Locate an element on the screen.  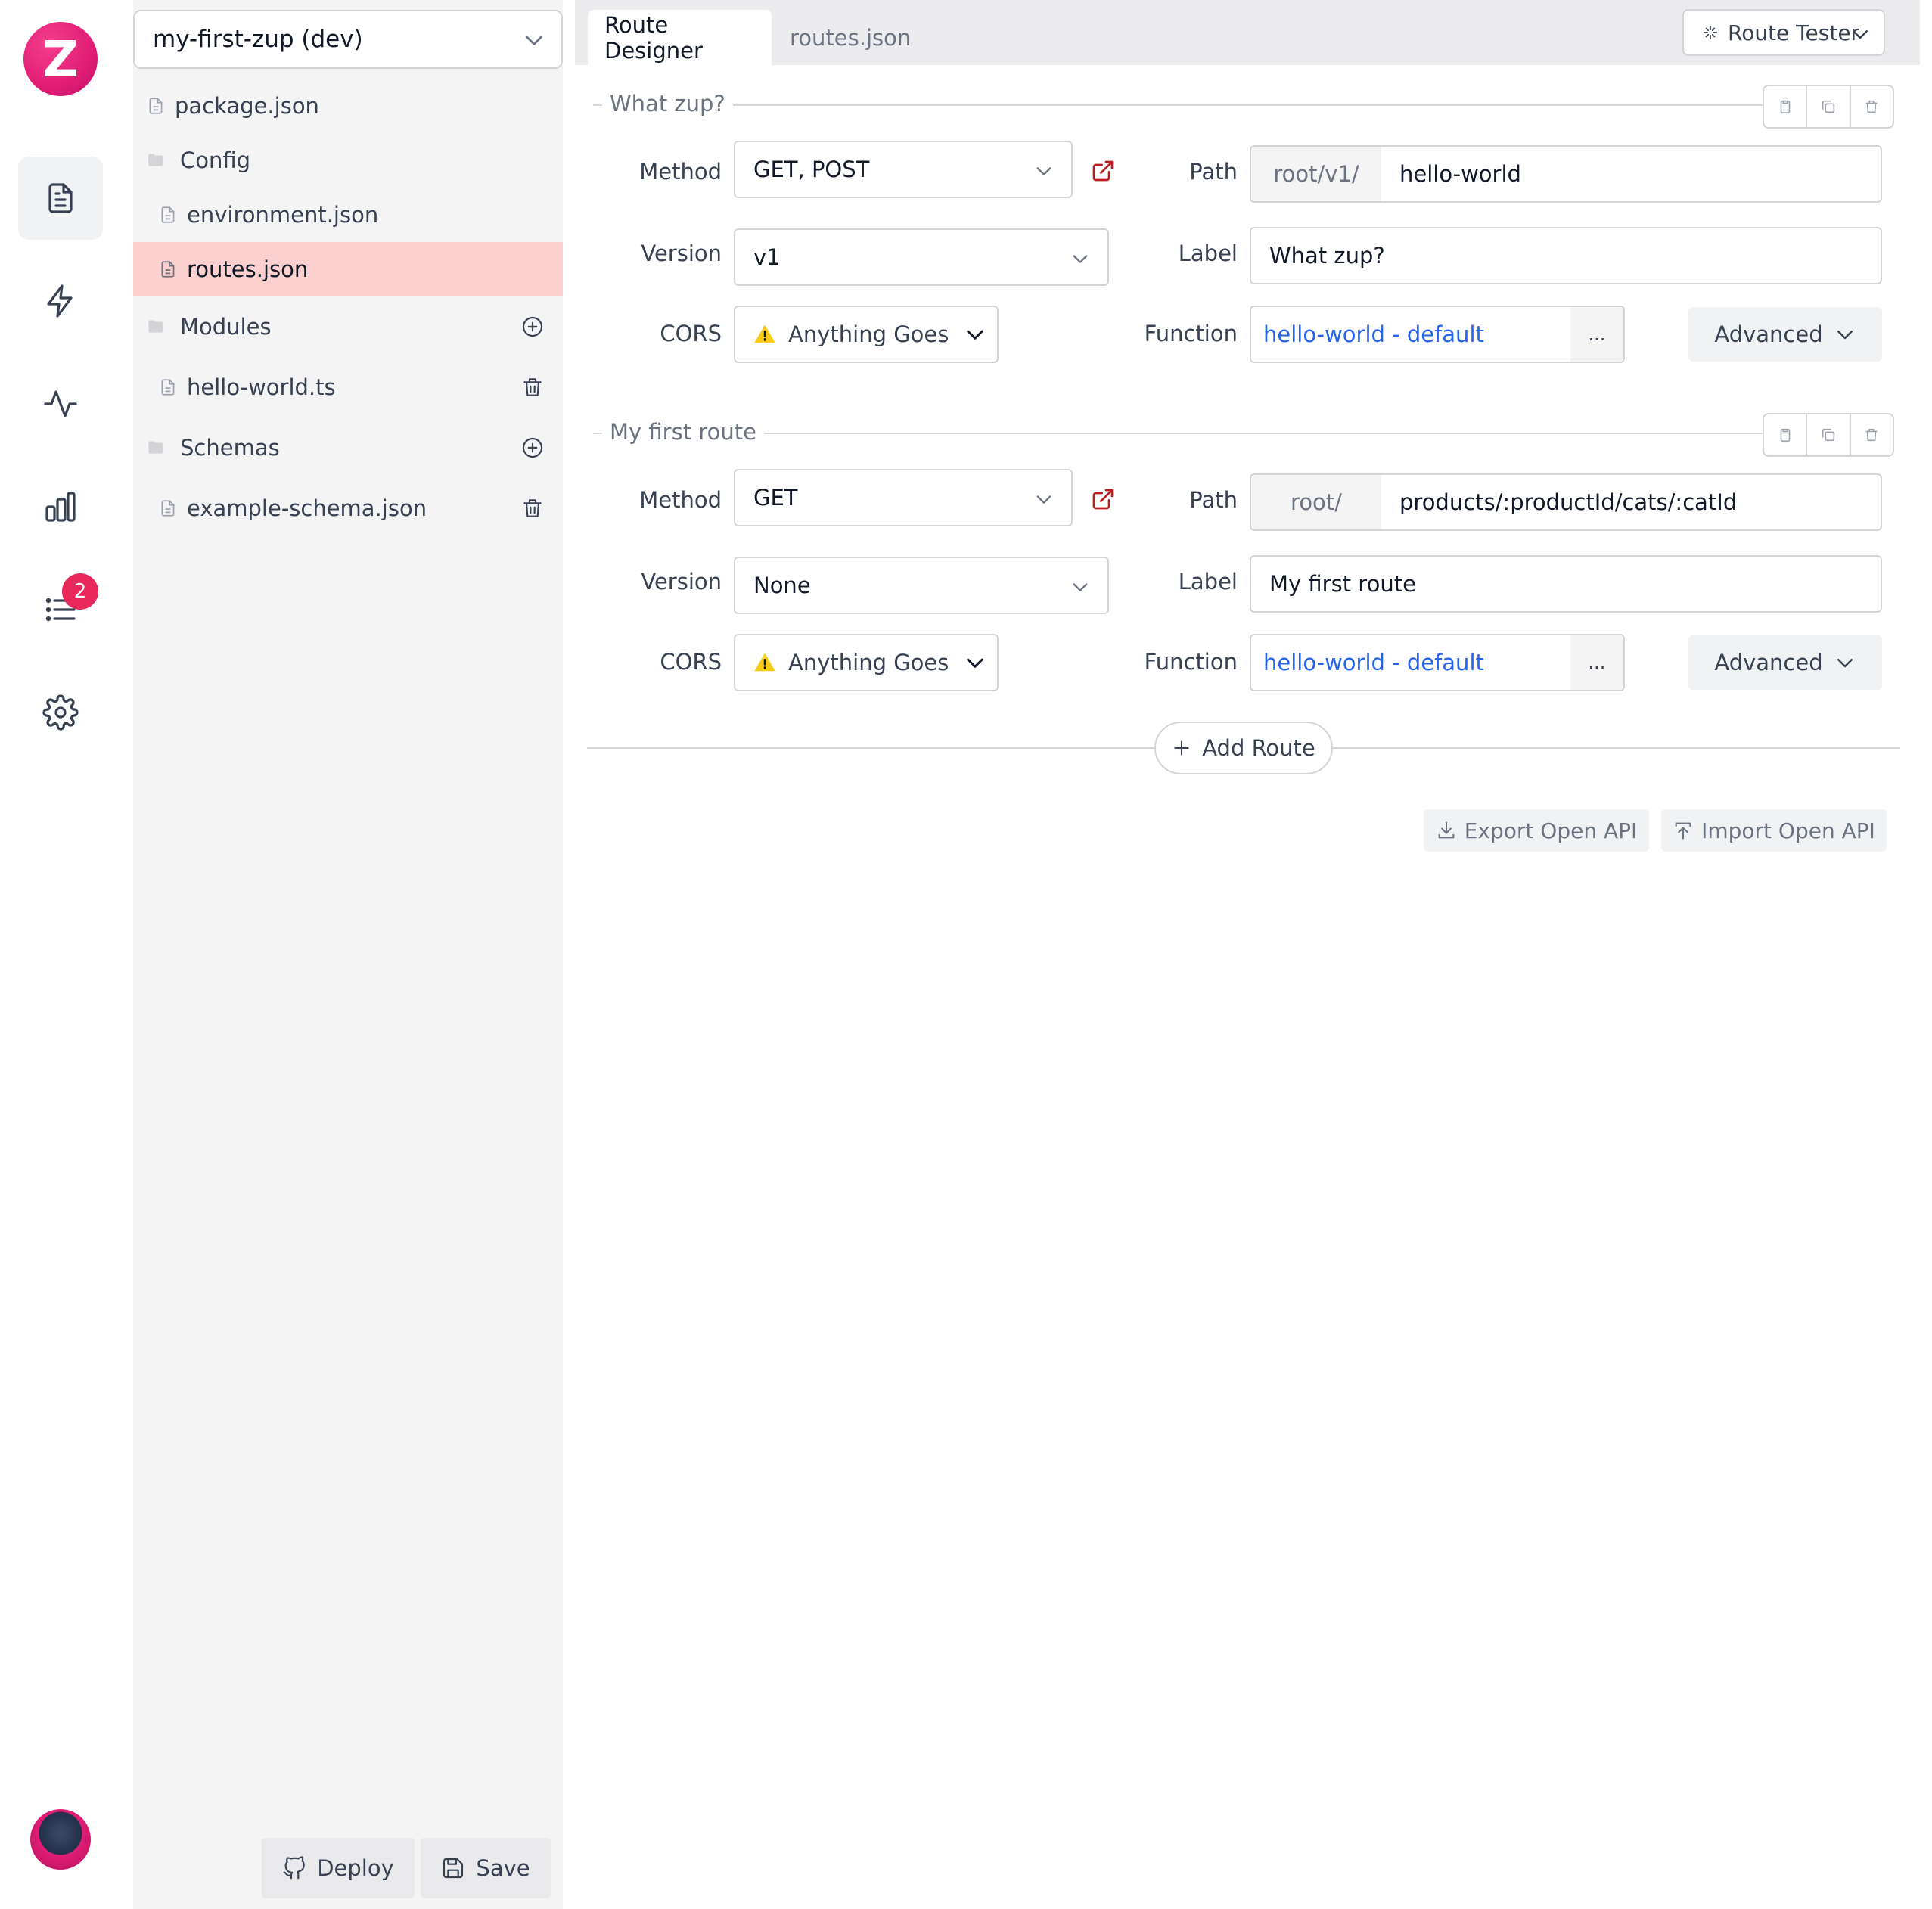
file-item-environment-json: environment.json is located at coordinates (348, 215).